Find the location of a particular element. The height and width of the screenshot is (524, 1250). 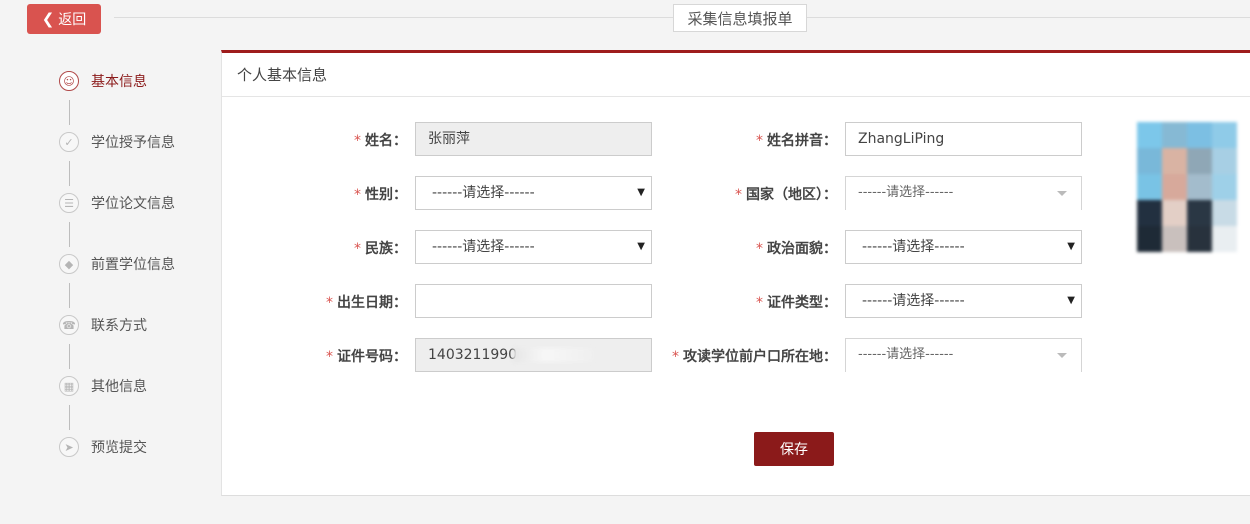

step-other-info: ▦ 其他信息 is located at coordinates (103, 386).